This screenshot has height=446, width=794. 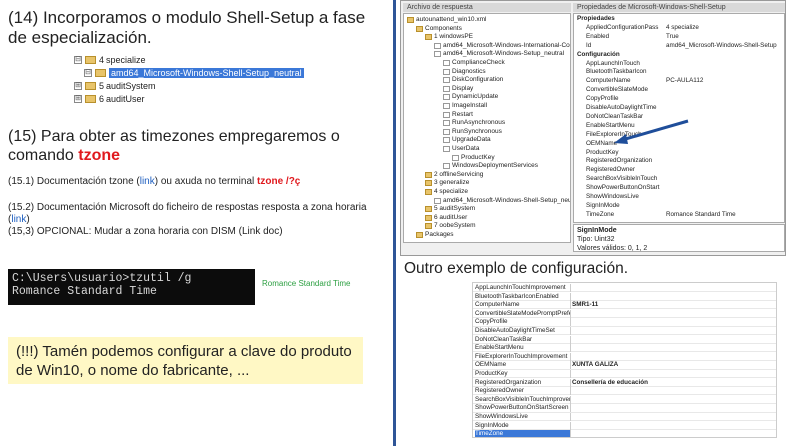 I want to click on property-row: ShowWindowsLive, so click(x=679, y=197).